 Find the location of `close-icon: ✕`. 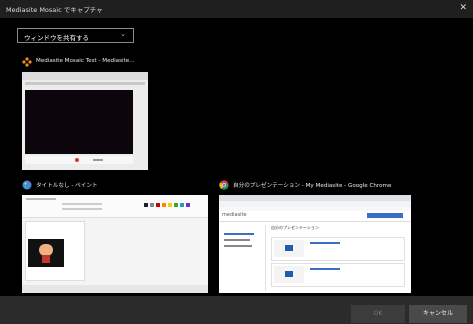

close-icon: ✕ is located at coordinates (463, 8).